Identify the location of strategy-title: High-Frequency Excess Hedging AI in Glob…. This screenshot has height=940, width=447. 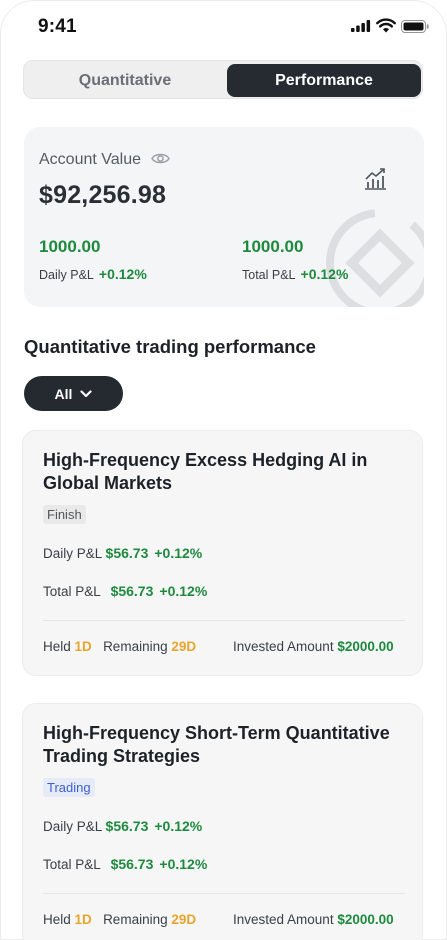
(205, 471).